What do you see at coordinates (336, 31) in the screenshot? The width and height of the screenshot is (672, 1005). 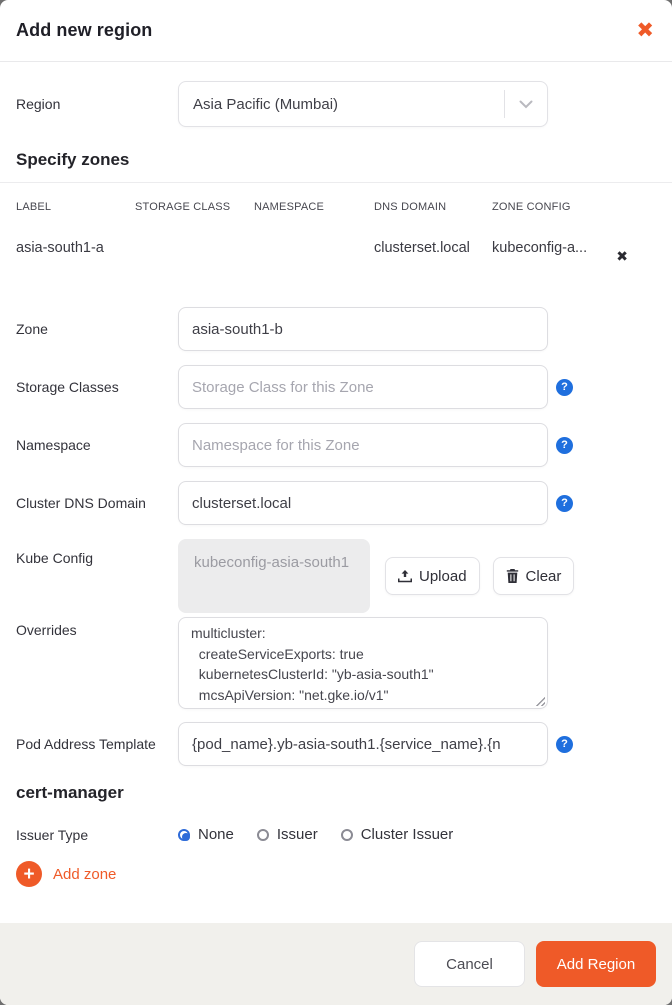 I see `modal-header: Add new region ✖` at bounding box center [336, 31].